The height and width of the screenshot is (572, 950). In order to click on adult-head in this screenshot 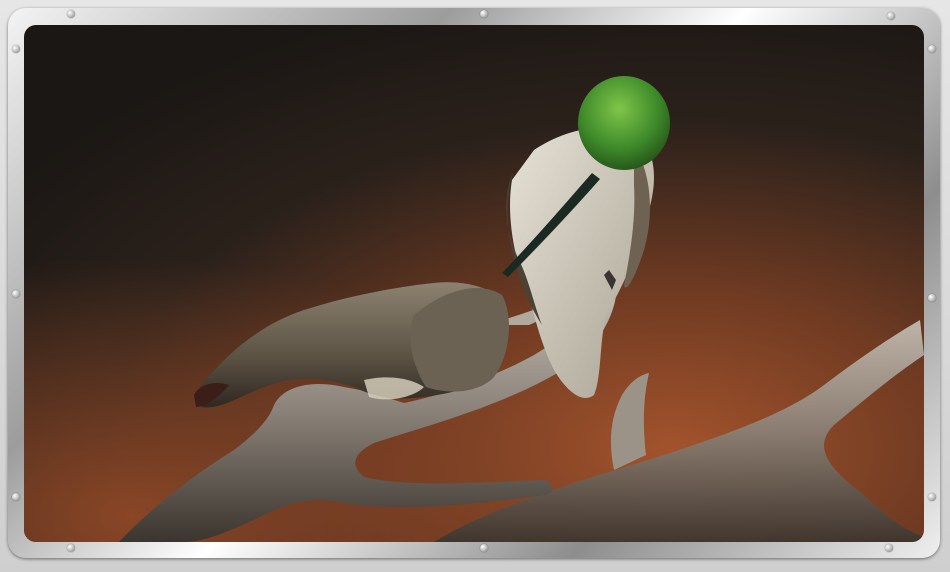, I will do `click(624, 123)`.